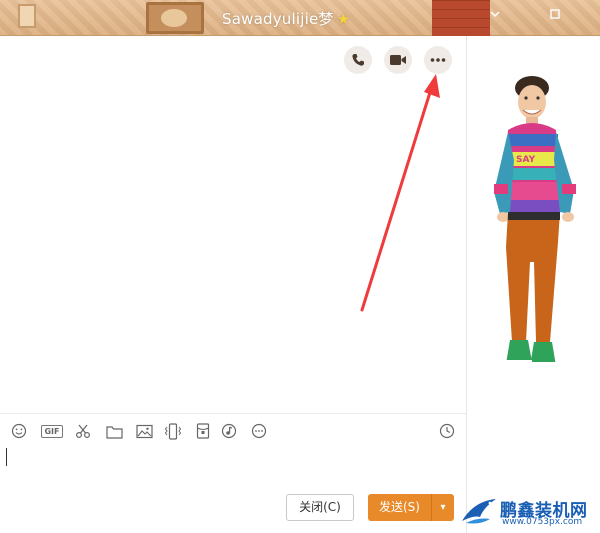 This screenshot has width=600, height=533. I want to click on folder-icon, so click(114, 432).